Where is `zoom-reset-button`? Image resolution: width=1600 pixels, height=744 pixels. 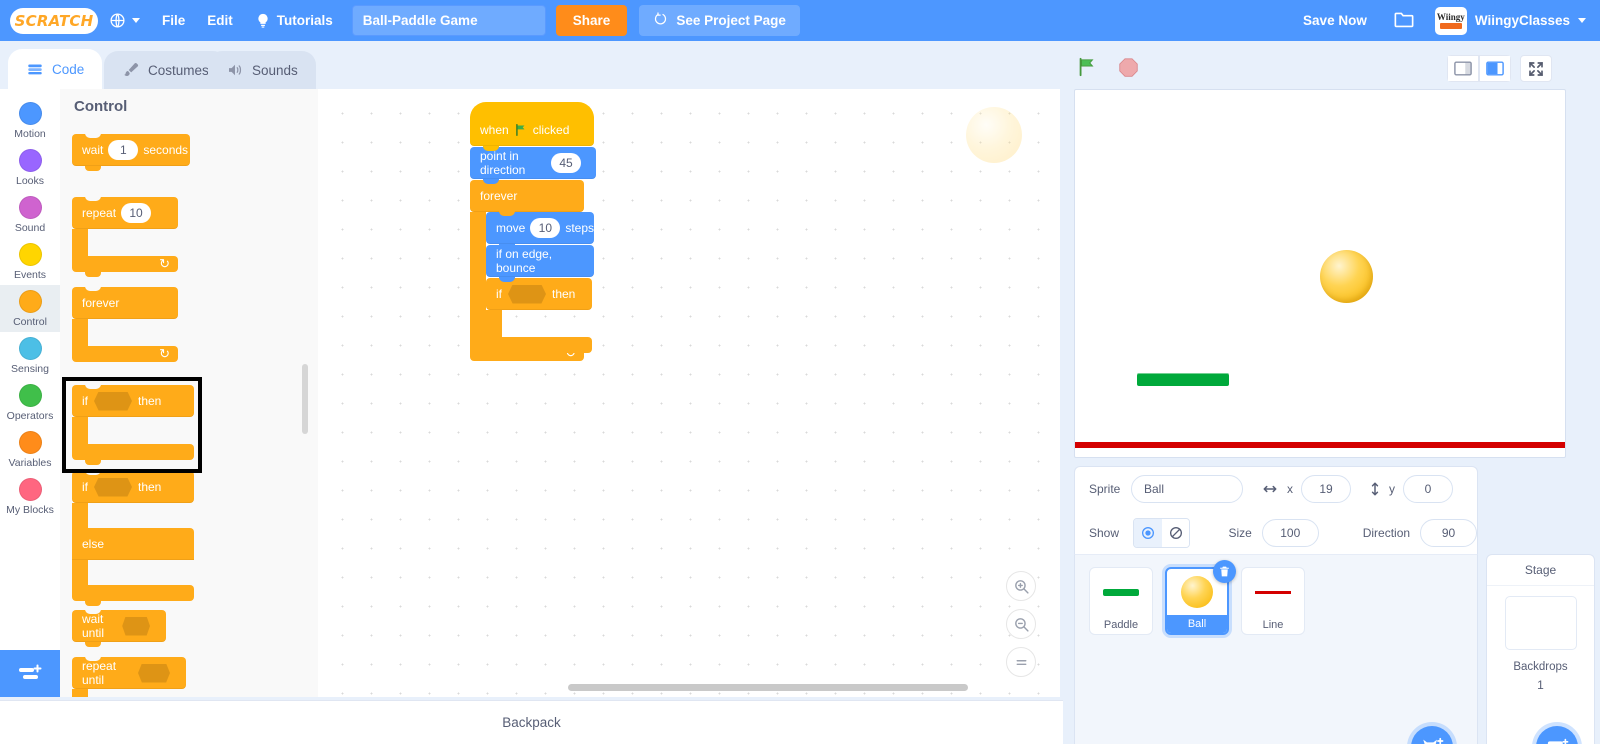 zoom-reset-button is located at coordinates (1021, 662).